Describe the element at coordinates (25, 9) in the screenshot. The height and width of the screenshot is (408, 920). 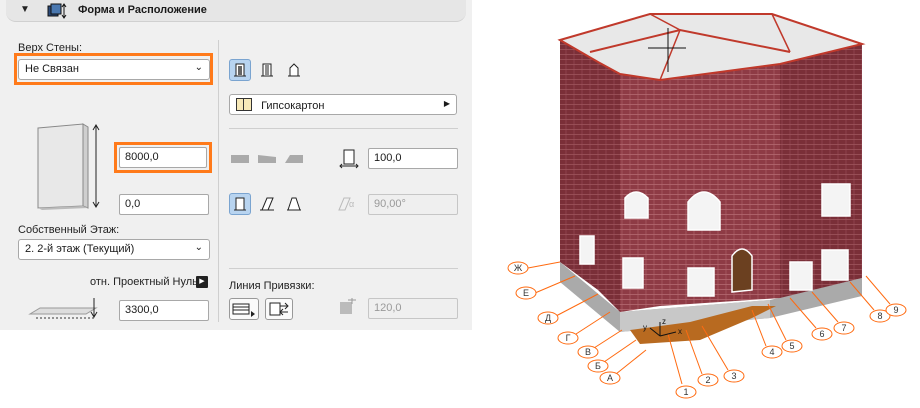
I see `triangle-down-icon: ▼` at that location.